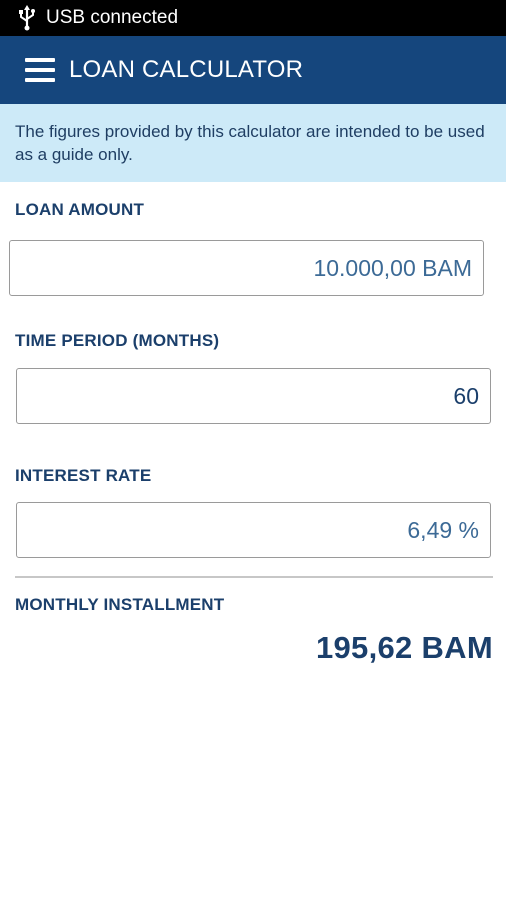  I want to click on loan-amount-label: LOAN AMOUNT, so click(80, 209).